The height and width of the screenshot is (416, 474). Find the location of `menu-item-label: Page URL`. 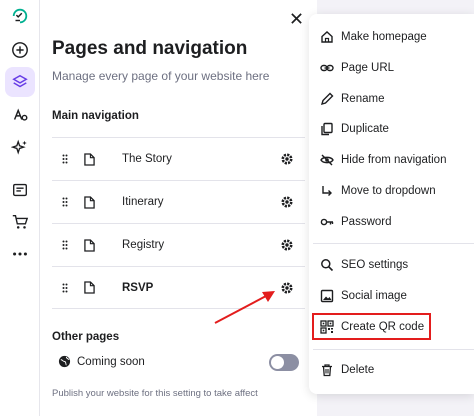

menu-item-label: Page URL is located at coordinates (368, 68).